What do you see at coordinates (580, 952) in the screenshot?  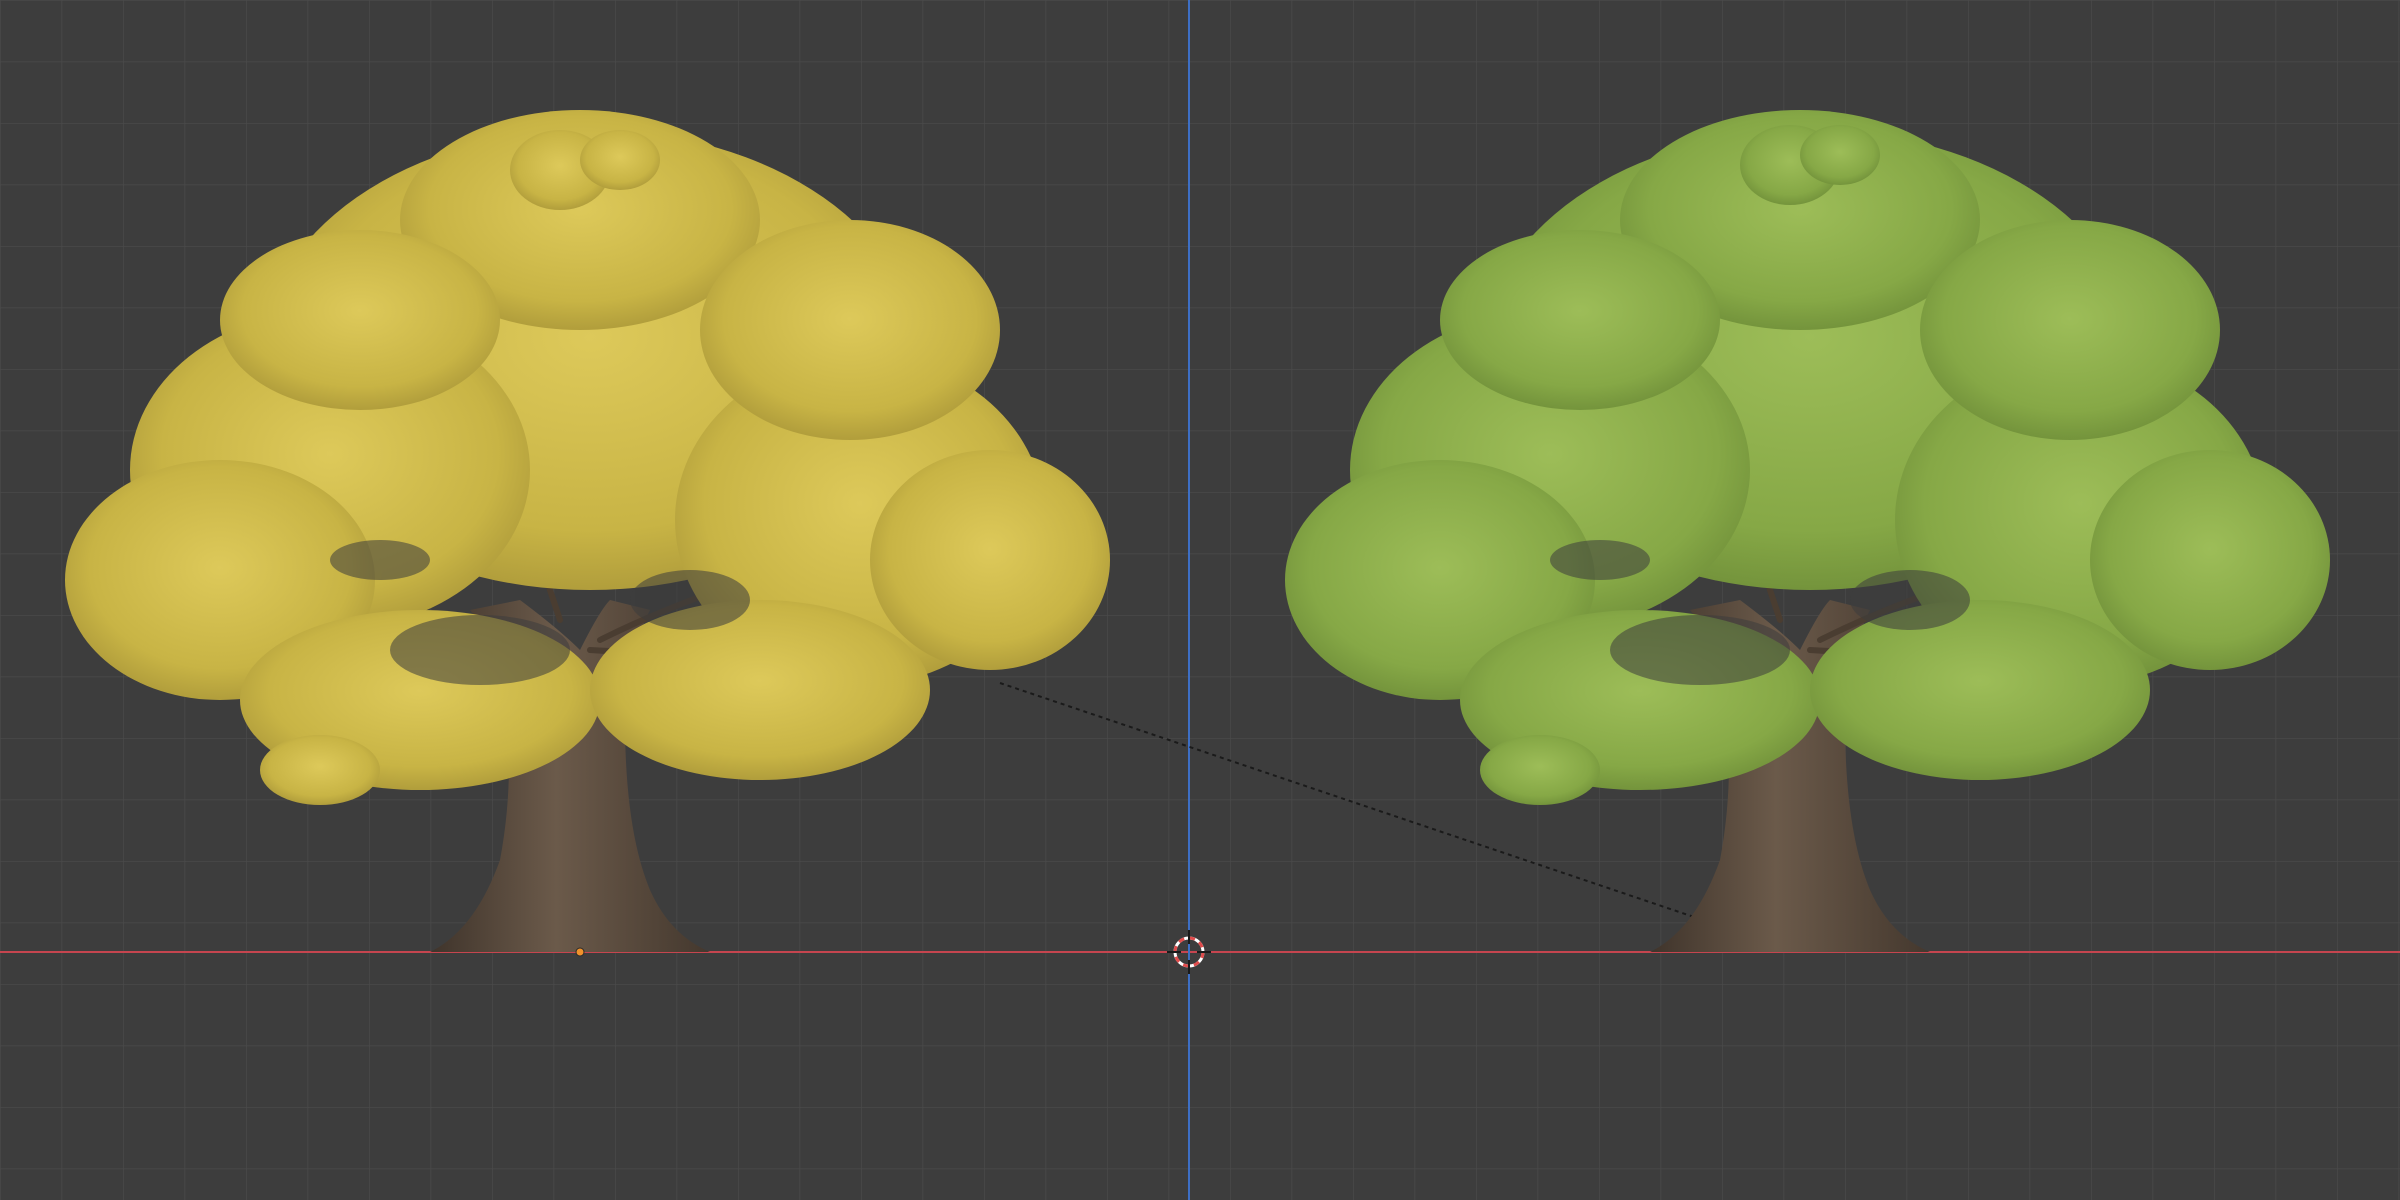 I see `object-origin-icon` at bounding box center [580, 952].